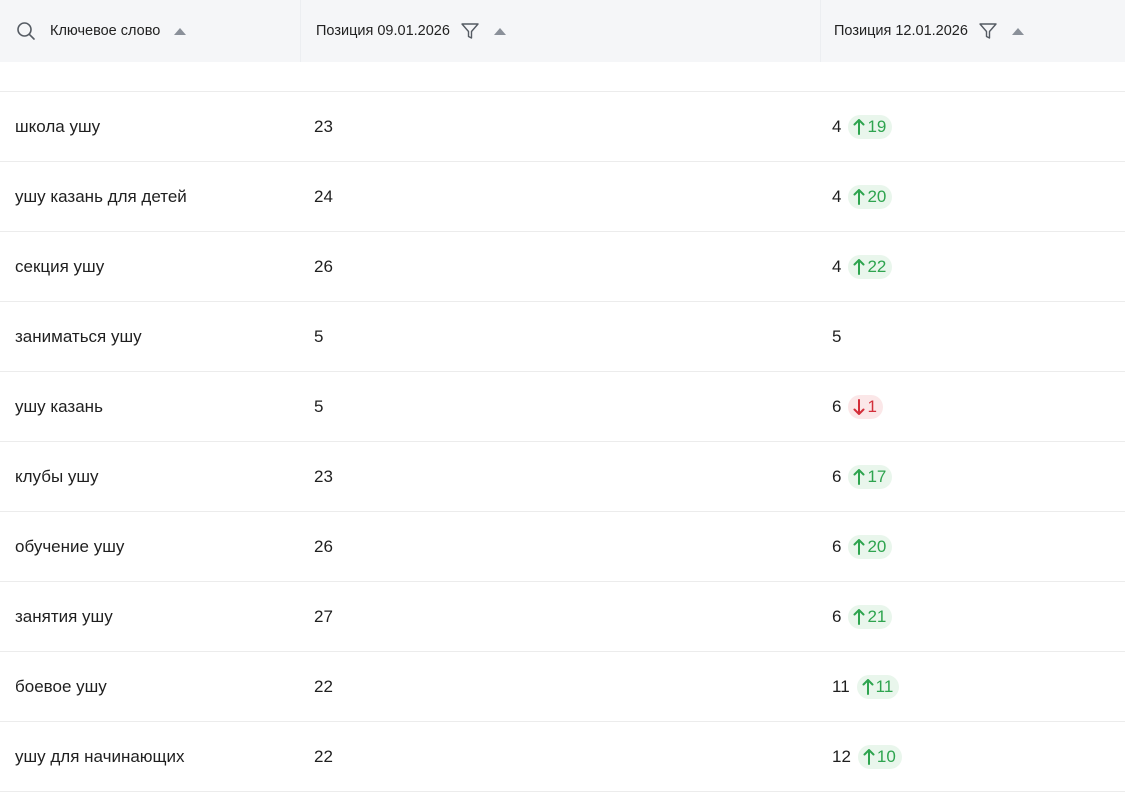 The image size is (1125, 793). Describe the element at coordinates (562, 127) in the screenshot. I see `table-row: школа ушу 23 4 19` at that location.